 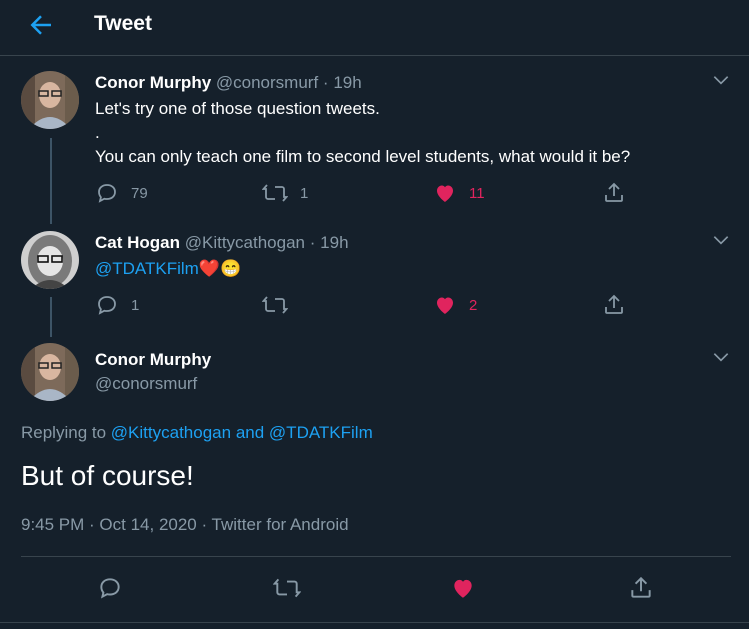 What do you see at coordinates (64, 432) in the screenshot?
I see `replying-prefix: Replying to` at bounding box center [64, 432].